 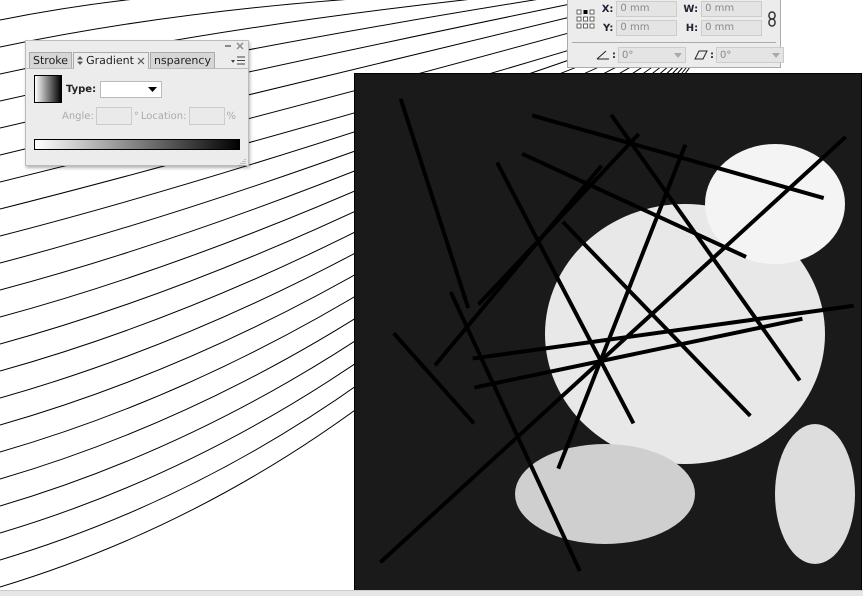 I want to click on location-field, so click(x=206, y=116).